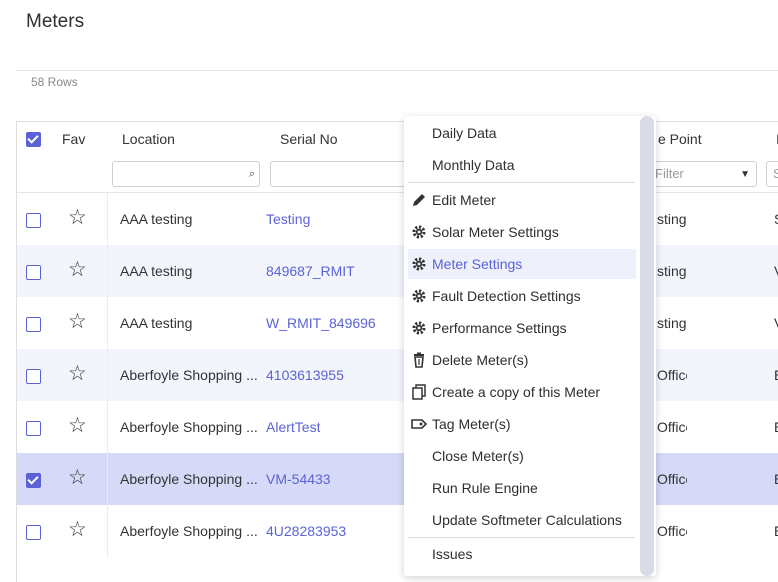 This screenshot has width=778, height=582. Describe the element at coordinates (54, 82) in the screenshot. I see `row-count: 58 Rows` at that location.